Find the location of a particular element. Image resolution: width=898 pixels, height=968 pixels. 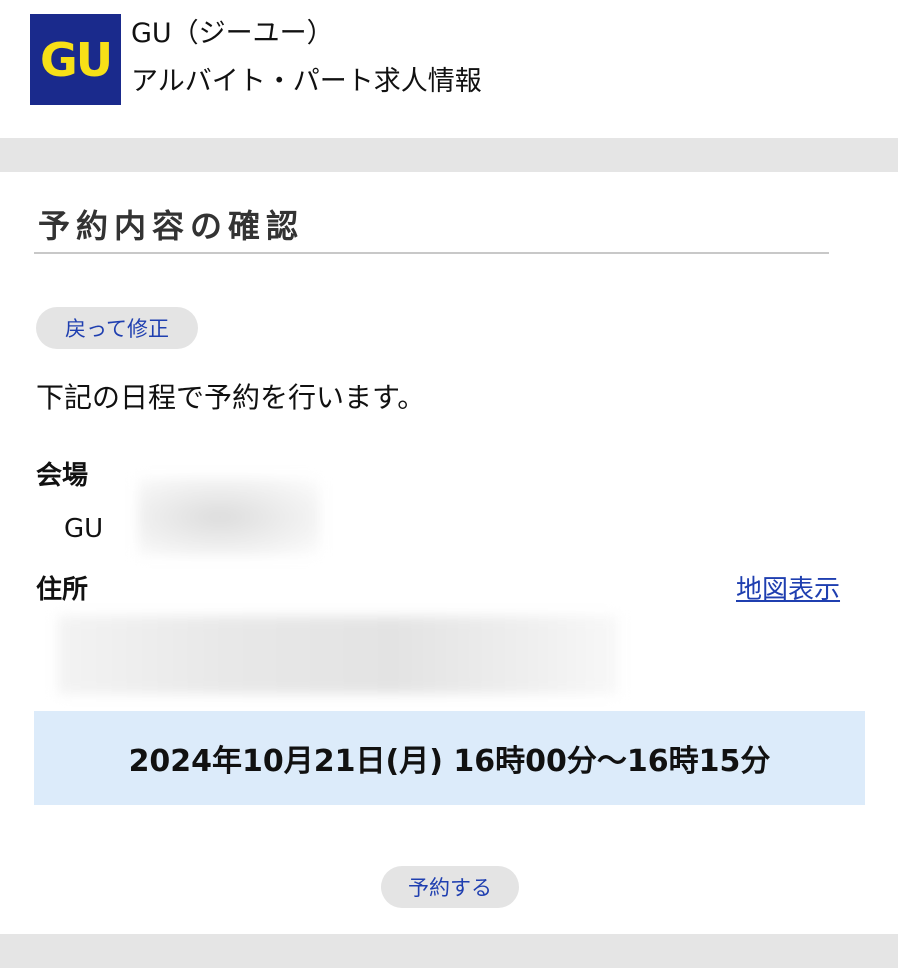

schedule-box: 2024年10月21日(月) 16時00分〜16時15分 is located at coordinates (449, 758).